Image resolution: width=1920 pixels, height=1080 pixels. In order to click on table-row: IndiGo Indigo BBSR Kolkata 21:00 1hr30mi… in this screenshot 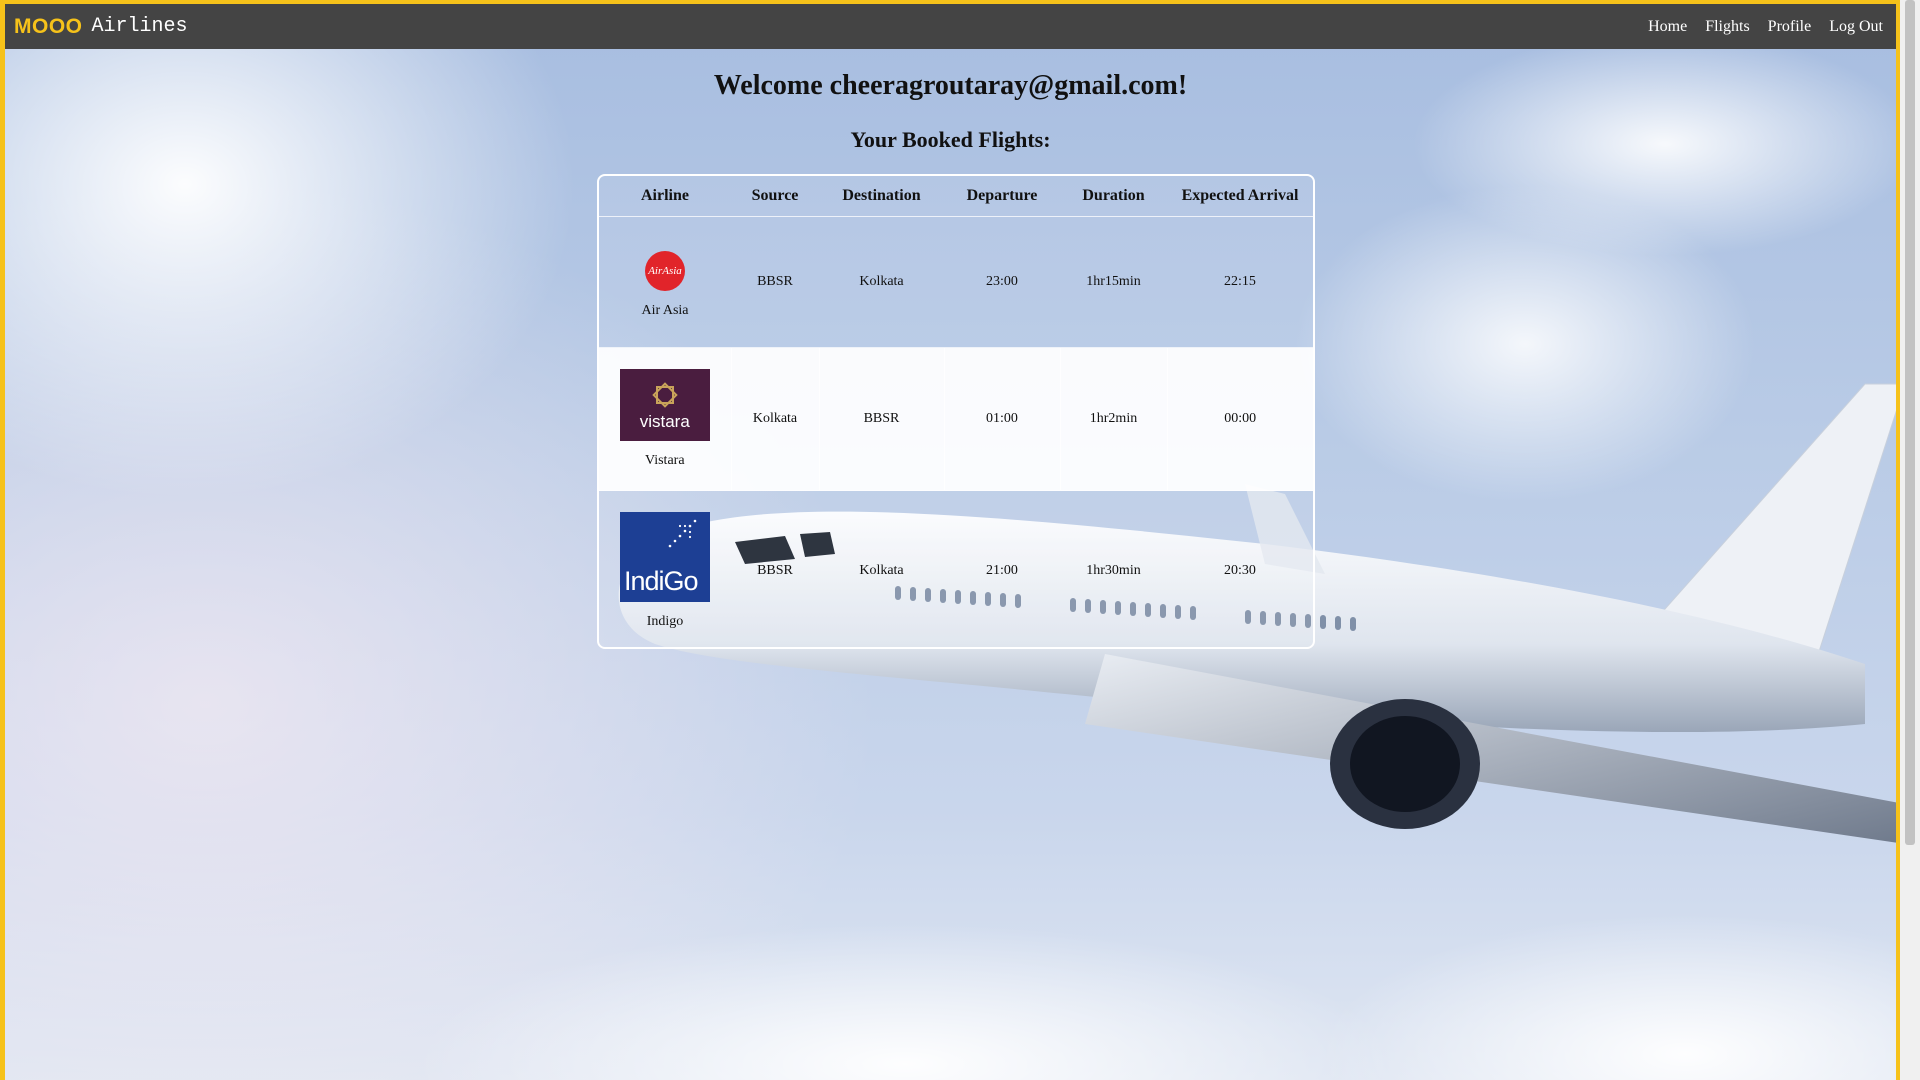, I will do `click(956, 569)`.